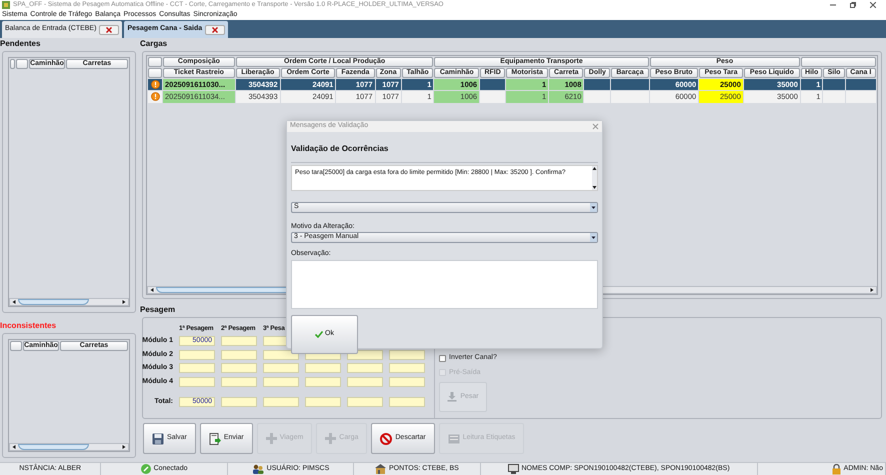 The height and width of the screenshot is (475, 886). Describe the element at coordinates (154, 44) in the screenshot. I see `panel-title: Cargas` at that location.